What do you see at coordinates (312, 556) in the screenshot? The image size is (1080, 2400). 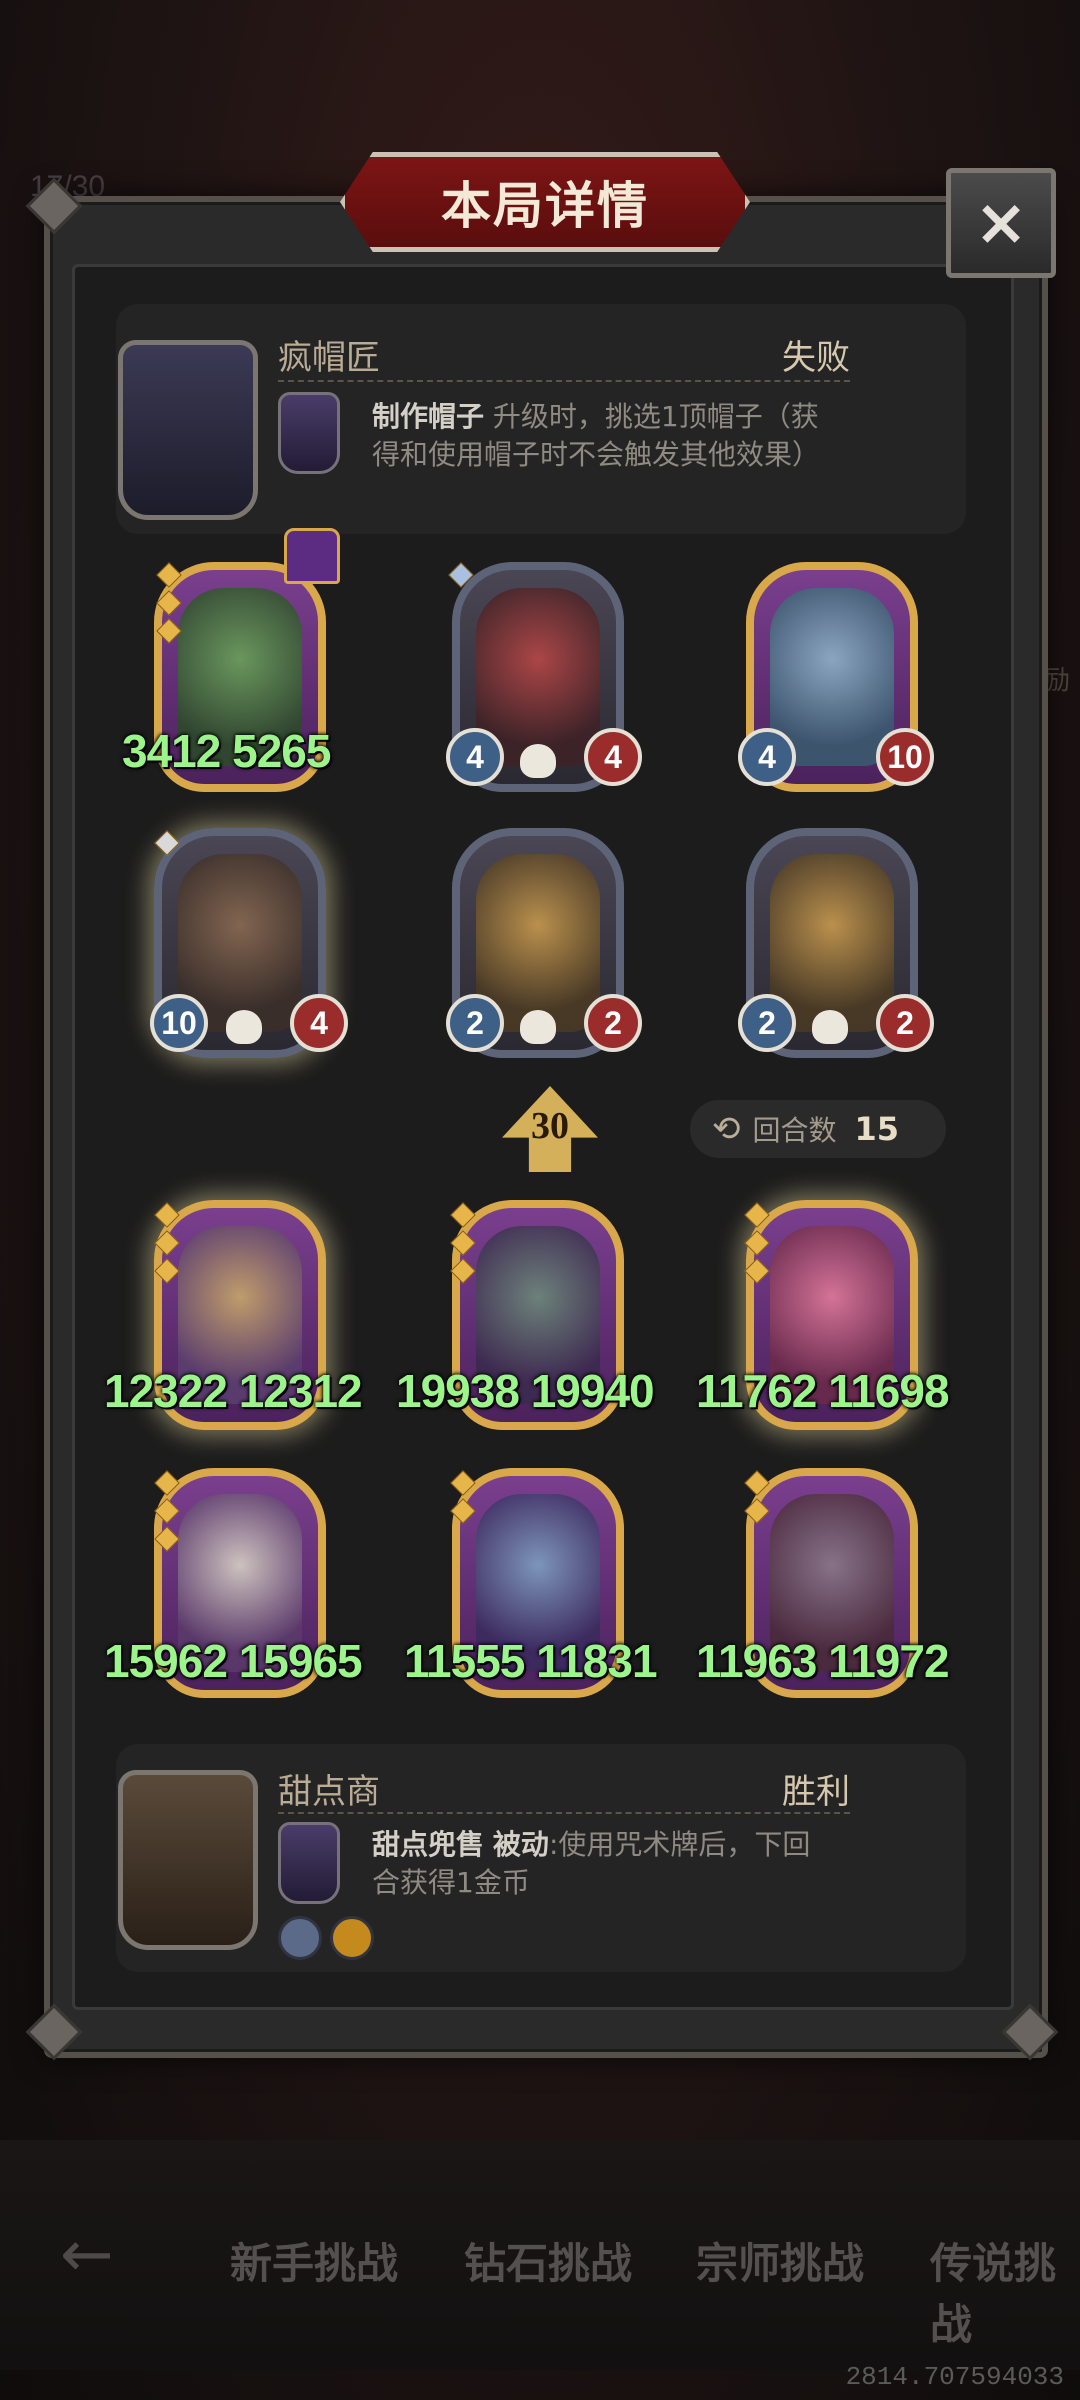 I see `hat-icon` at bounding box center [312, 556].